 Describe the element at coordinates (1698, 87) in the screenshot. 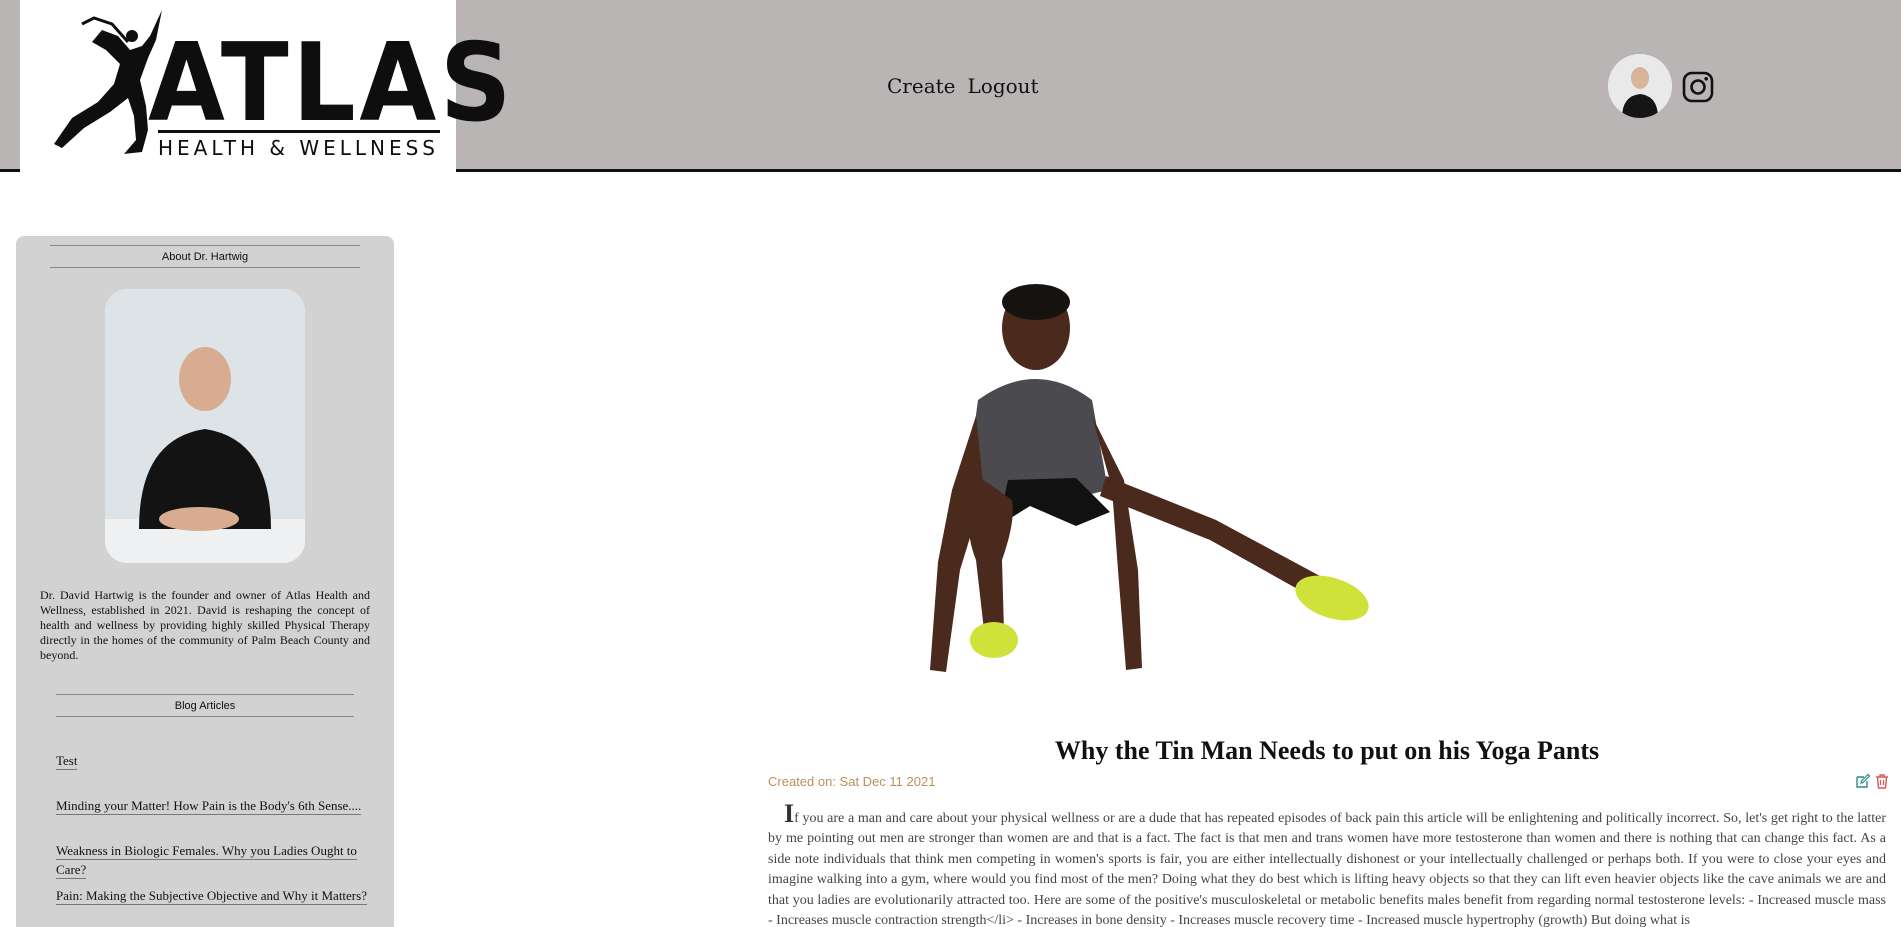

I see `instagram-icon` at that location.